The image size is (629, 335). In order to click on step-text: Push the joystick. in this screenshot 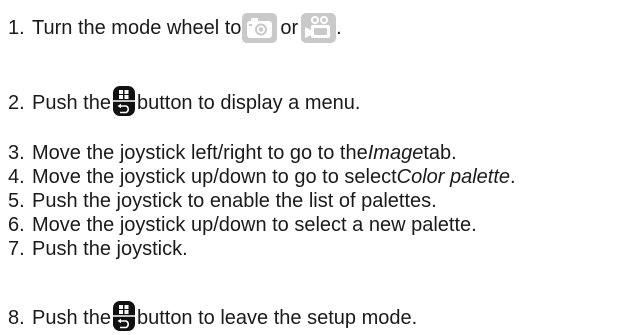, I will do `click(110, 249)`.